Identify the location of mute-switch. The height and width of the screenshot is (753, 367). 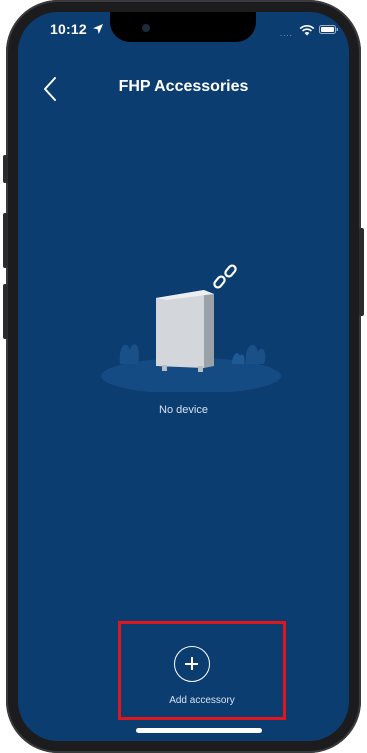
(5, 169).